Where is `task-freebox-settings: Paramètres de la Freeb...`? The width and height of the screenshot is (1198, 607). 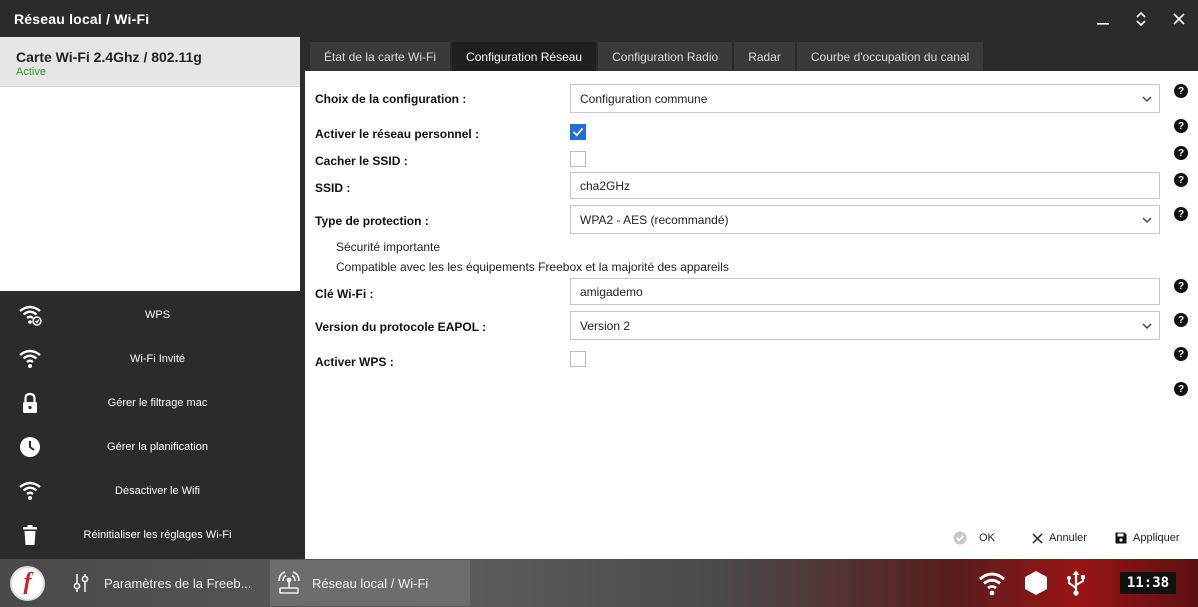
task-freebox-settings: Paramètres de la Freeb... is located at coordinates (166, 583).